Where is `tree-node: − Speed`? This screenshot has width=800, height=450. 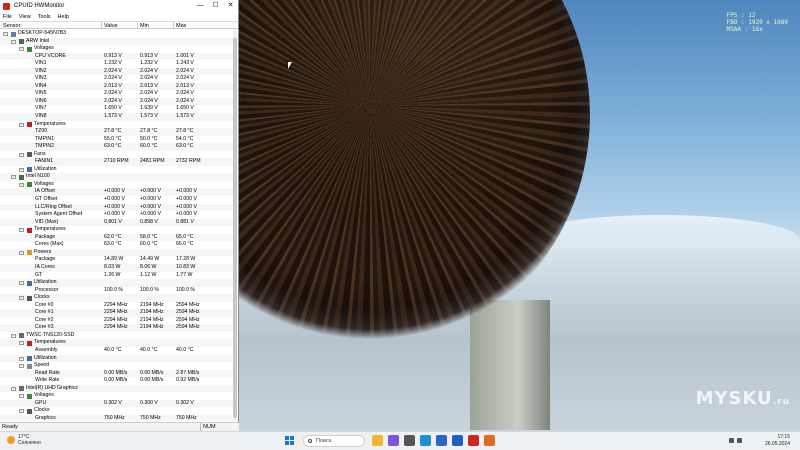
tree-node: − Speed is located at coordinates (116, 366).